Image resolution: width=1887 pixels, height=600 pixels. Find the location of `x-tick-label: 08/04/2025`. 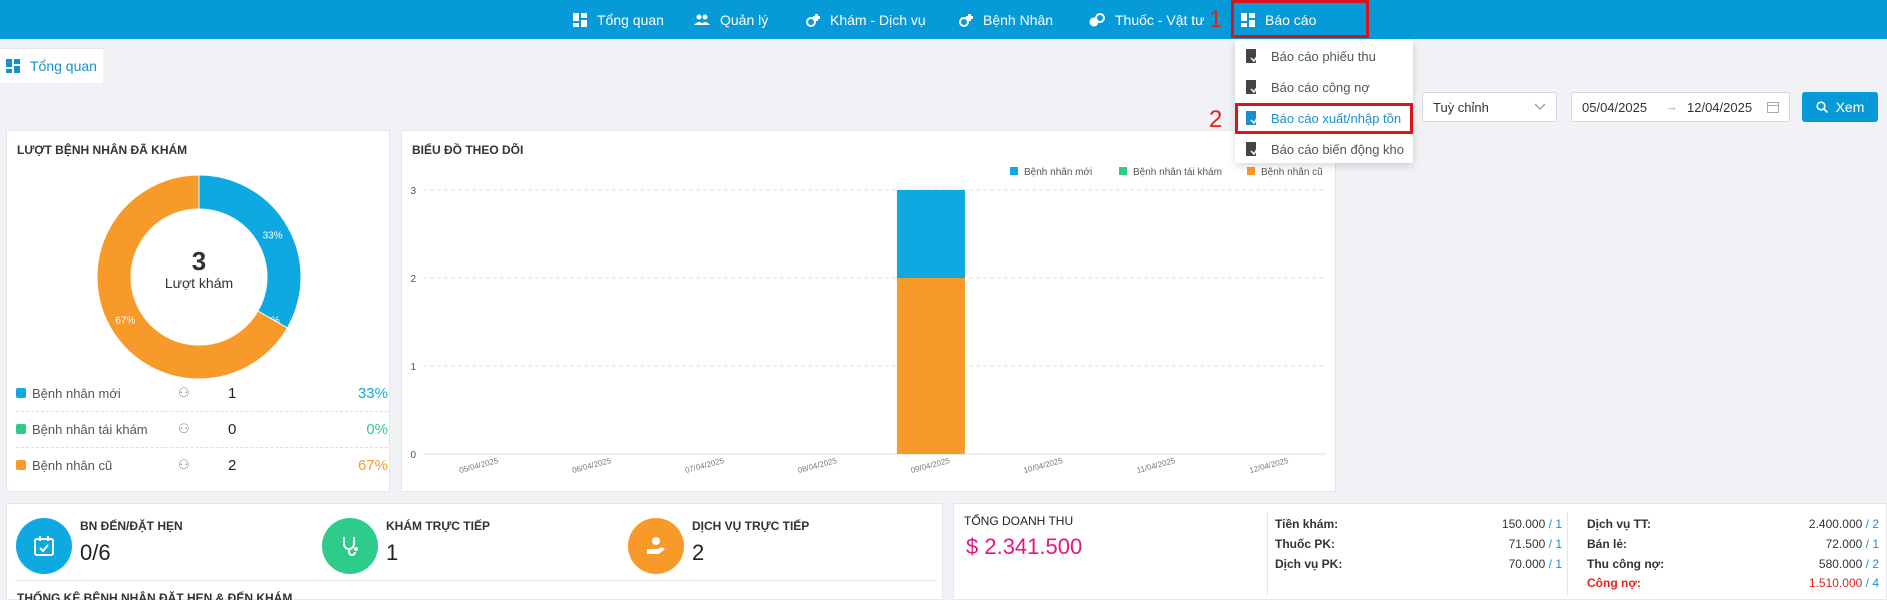

x-tick-label: 08/04/2025 is located at coordinates (818, 465).